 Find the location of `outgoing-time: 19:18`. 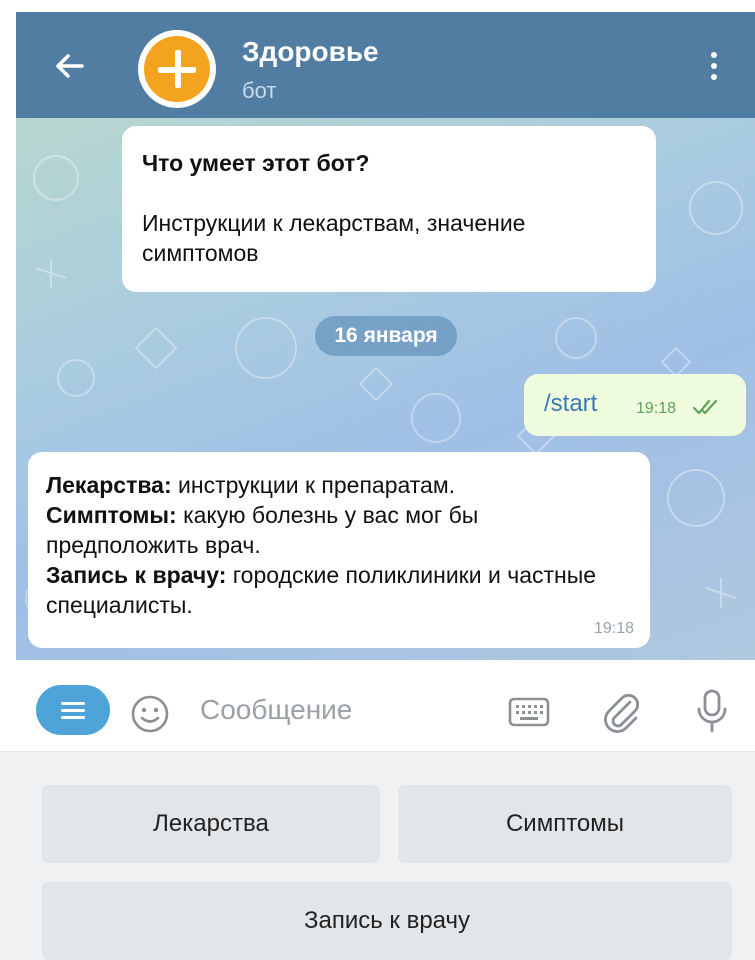

outgoing-time: 19:18 is located at coordinates (656, 408).